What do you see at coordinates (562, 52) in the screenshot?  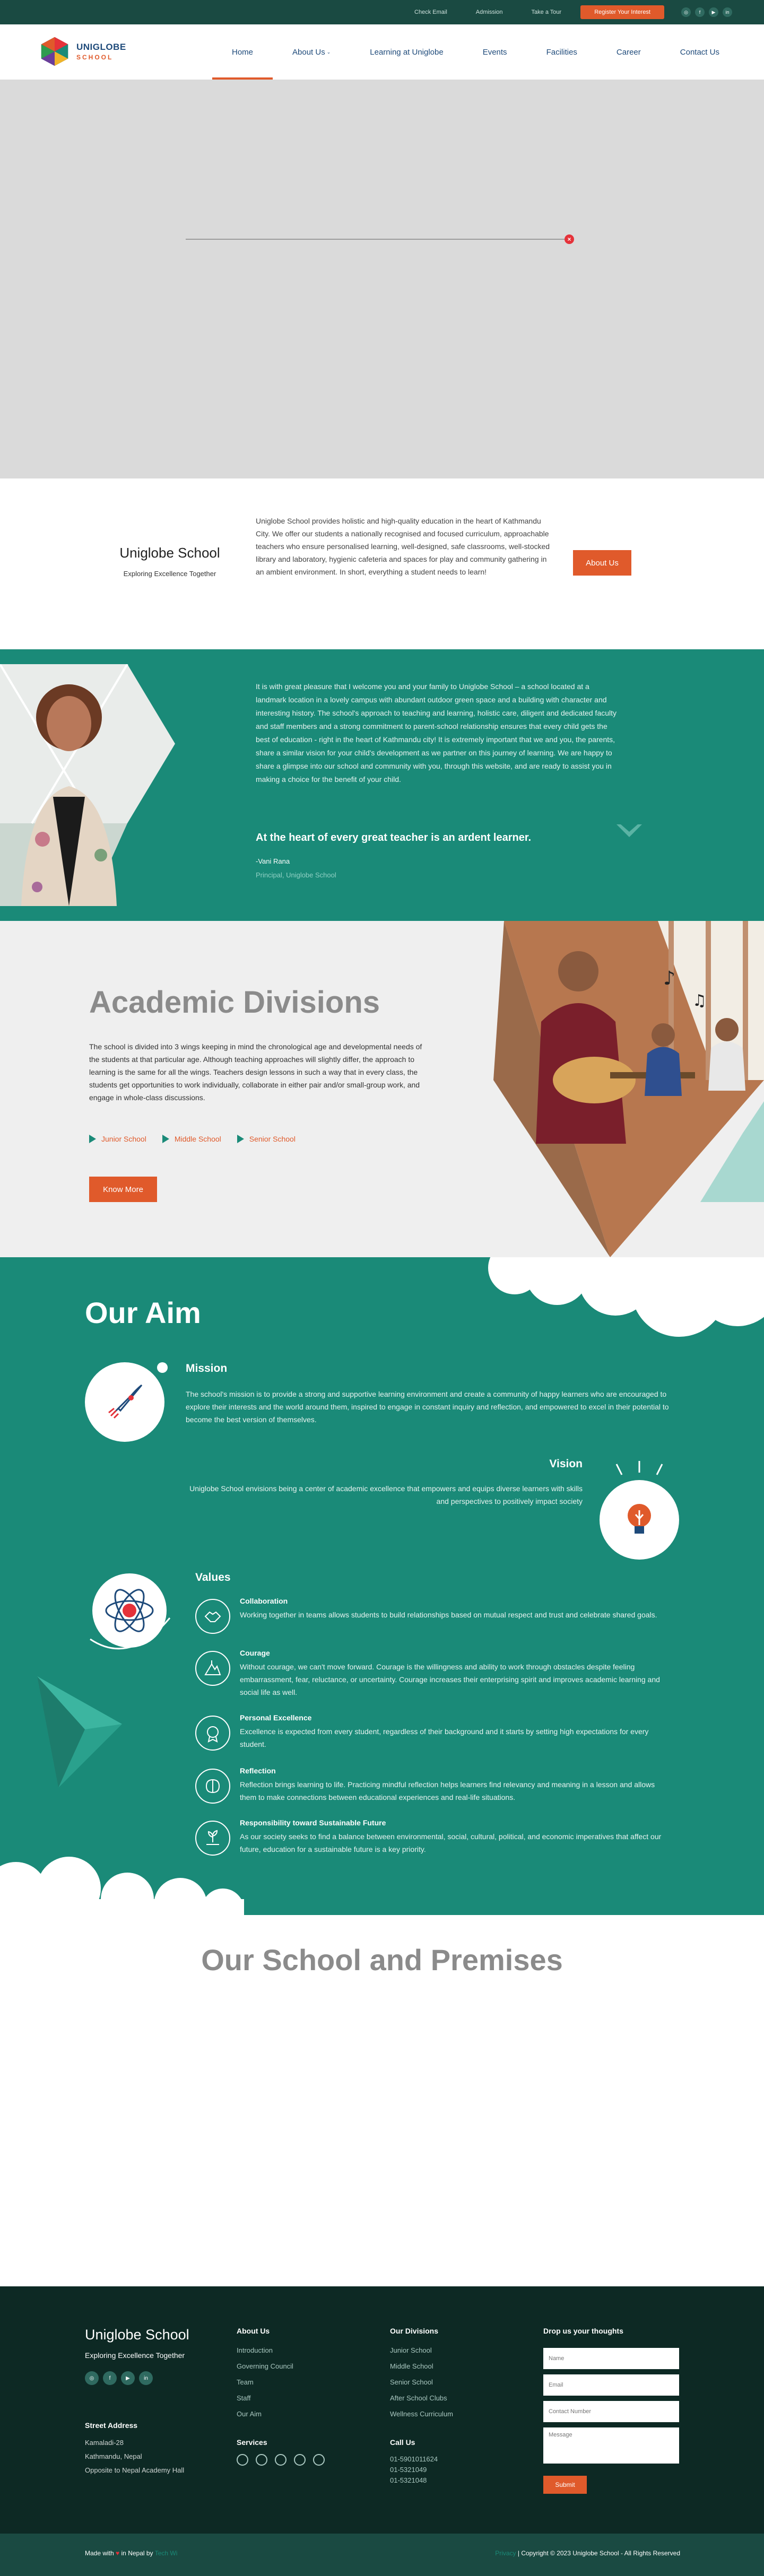 I see `nav-facilities: Facilities` at bounding box center [562, 52].